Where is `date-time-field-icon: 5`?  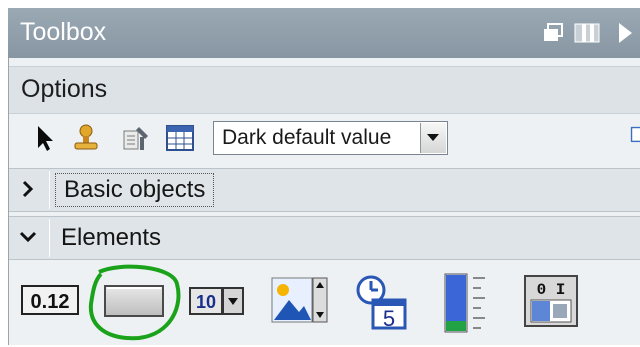 date-time-field-icon: 5 is located at coordinates (381, 303).